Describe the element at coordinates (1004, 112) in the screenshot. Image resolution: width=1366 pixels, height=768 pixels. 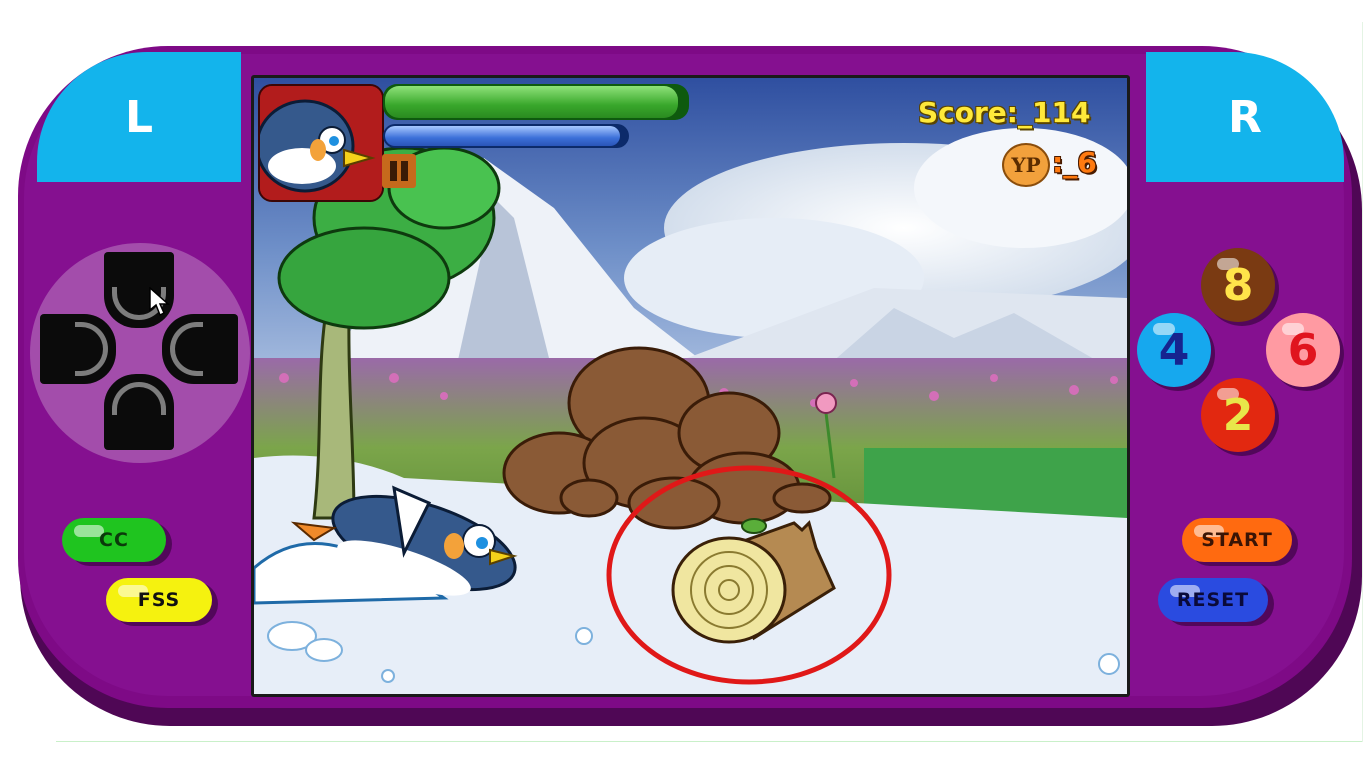
I see `score-display: Score:_114` at that location.